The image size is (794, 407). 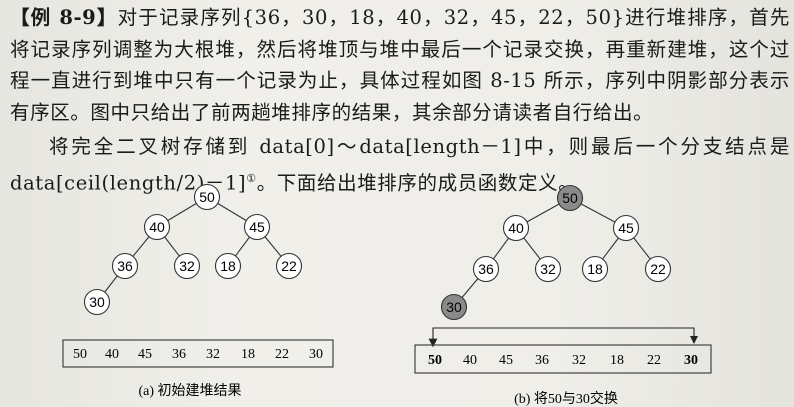 What do you see at coordinates (694, 340) in the screenshot?
I see `swap-arrow-head-right` at bounding box center [694, 340].